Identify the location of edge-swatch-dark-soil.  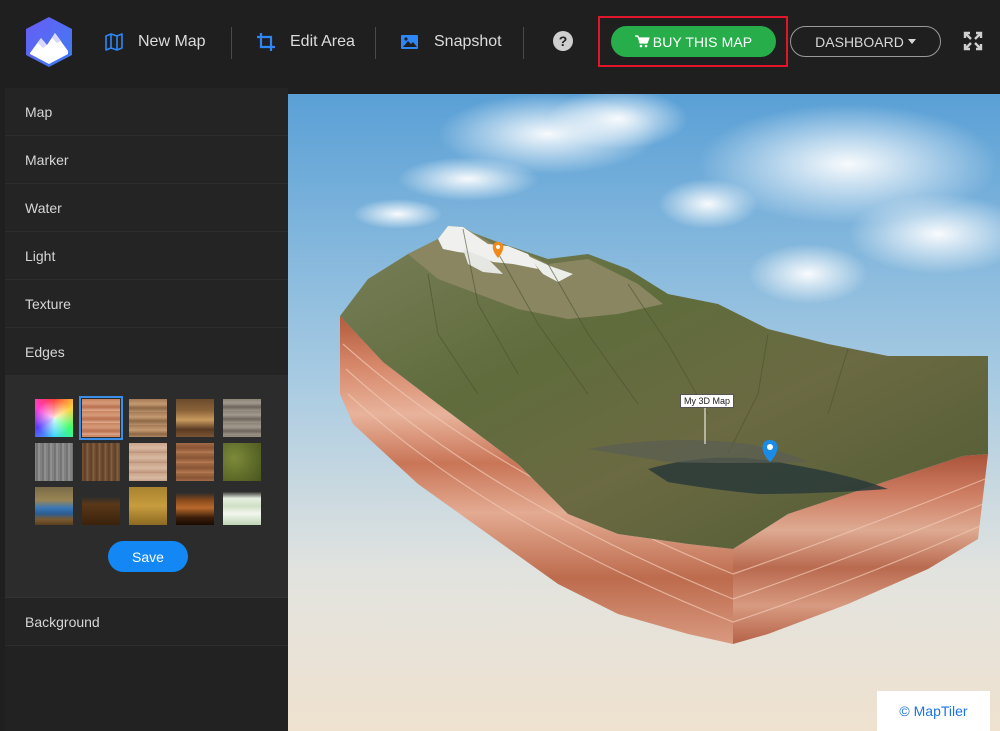
(101, 506).